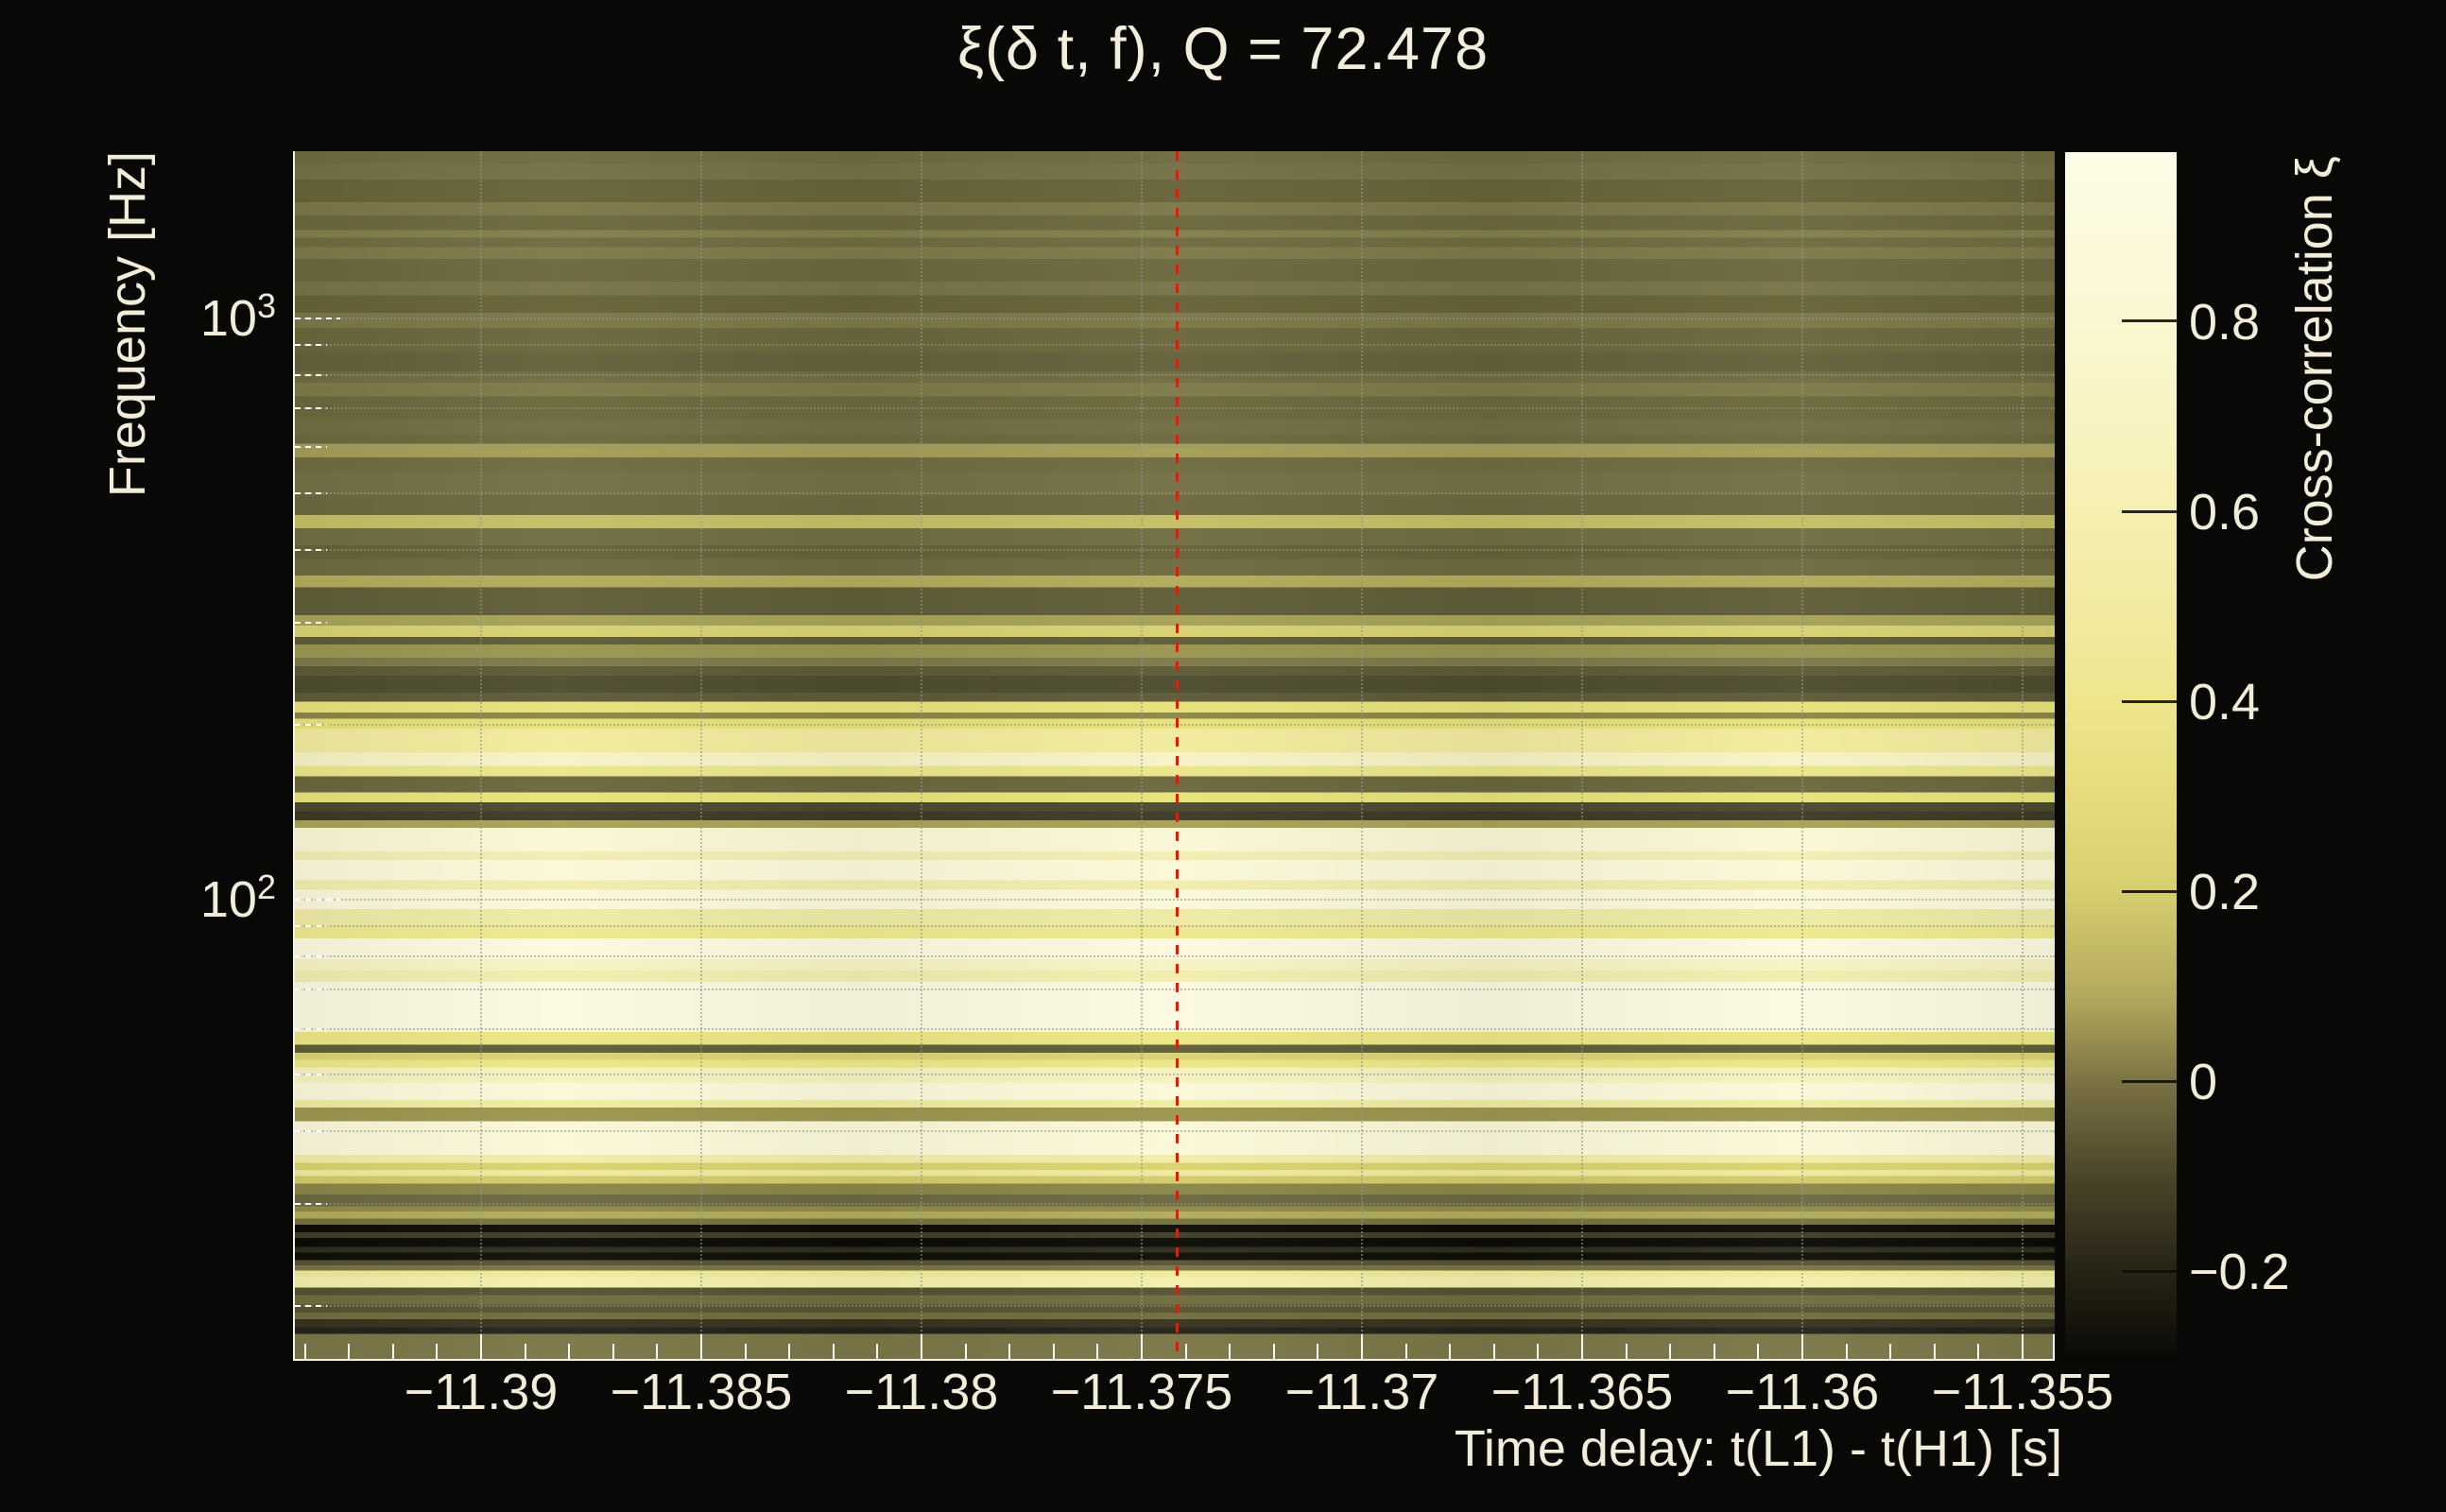 The height and width of the screenshot is (1512, 2446). I want to click on colorbar-tick-label: 0, so click(2204, 1082).